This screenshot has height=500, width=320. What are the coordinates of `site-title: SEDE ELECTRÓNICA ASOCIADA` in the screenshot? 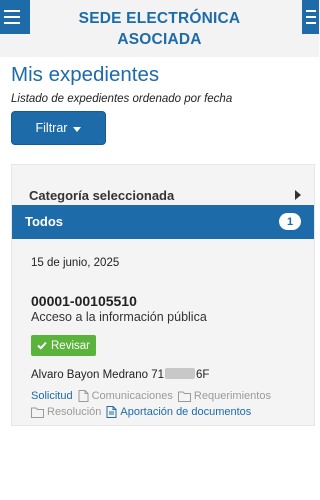 It's located at (159, 29).